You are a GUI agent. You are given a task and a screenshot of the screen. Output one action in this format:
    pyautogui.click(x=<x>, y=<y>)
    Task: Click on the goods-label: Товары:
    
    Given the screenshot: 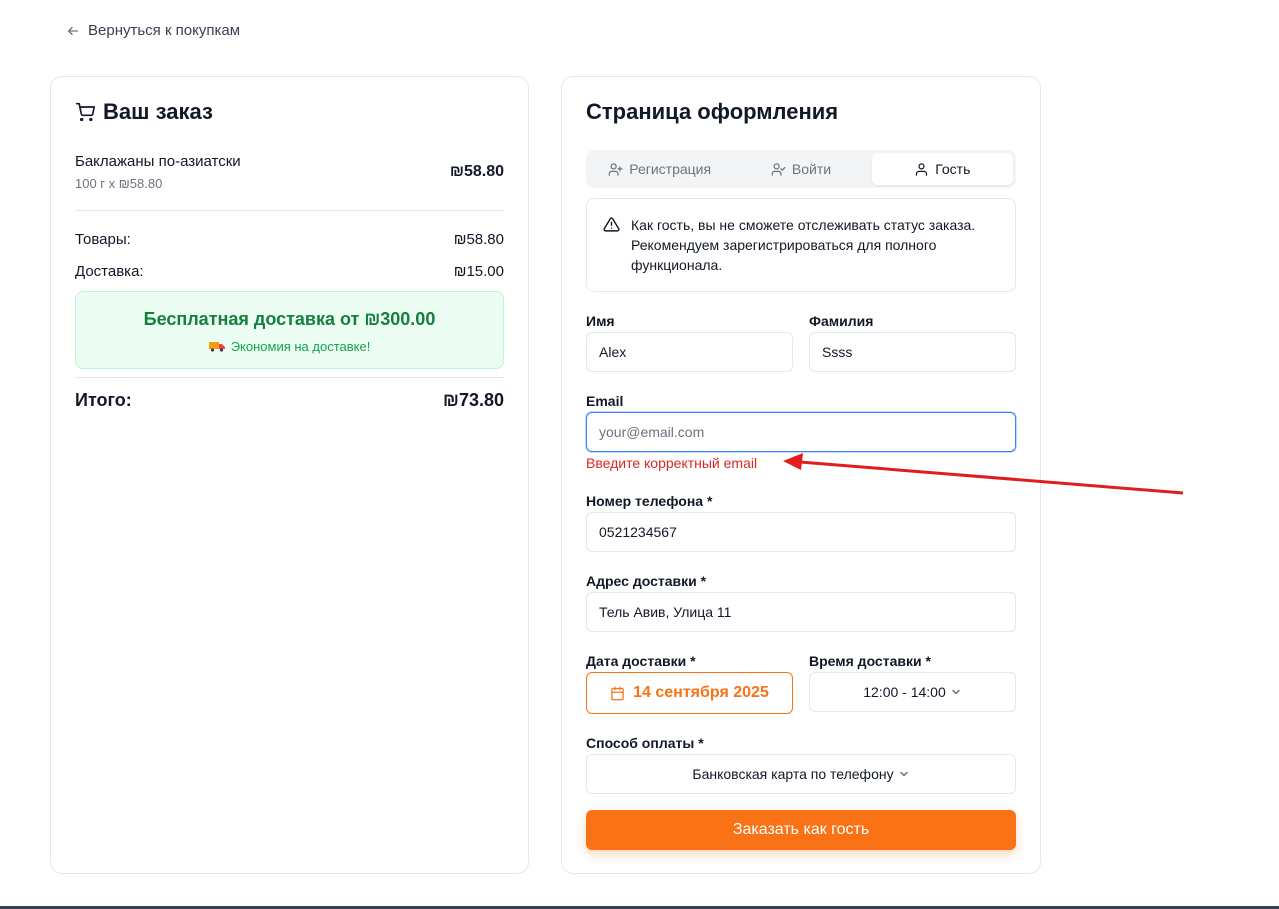 What is the action you would take?
    pyautogui.click(x=103, y=239)
    